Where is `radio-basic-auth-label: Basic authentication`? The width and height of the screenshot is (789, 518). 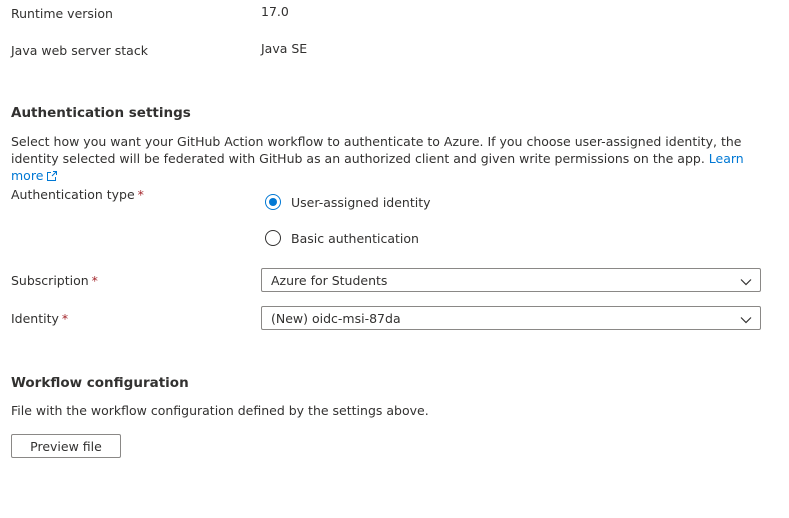 radio-basic-auth-label: Basic authentication is located at coordinates (355, 238).